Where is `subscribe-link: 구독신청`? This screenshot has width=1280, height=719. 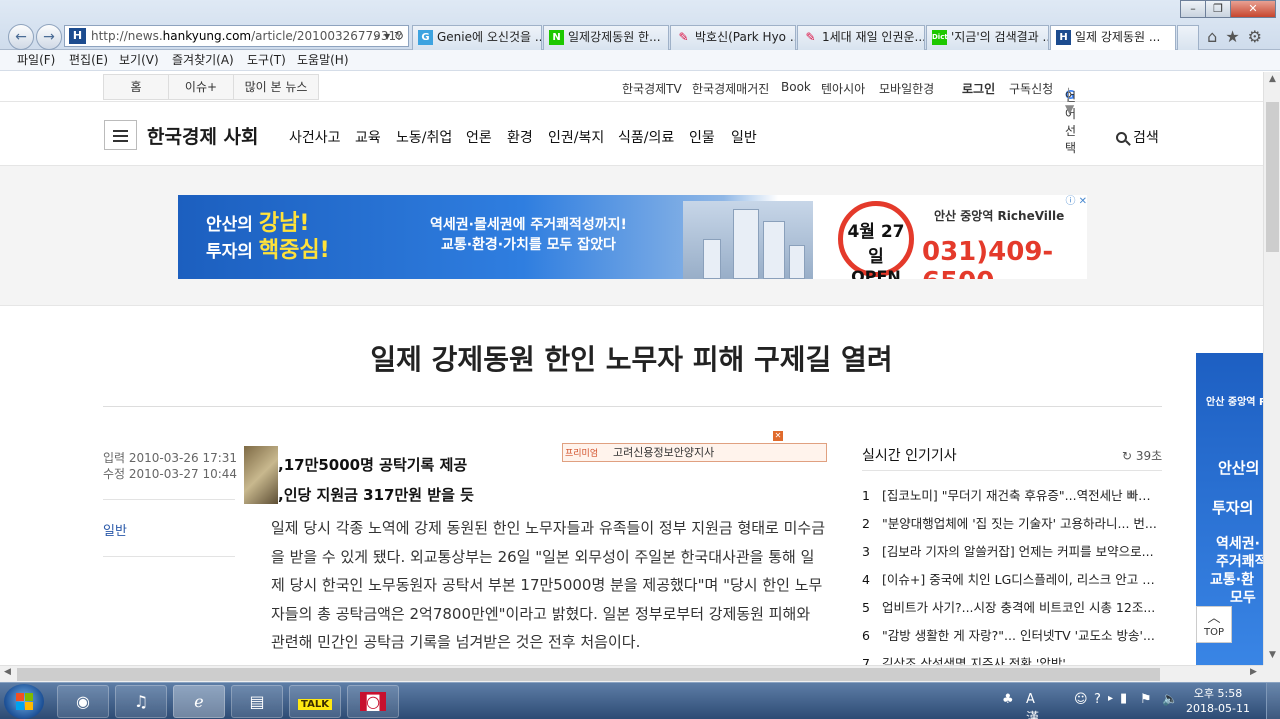
subscribe-link: 구독신청 is located at coordinates (1031, 88).